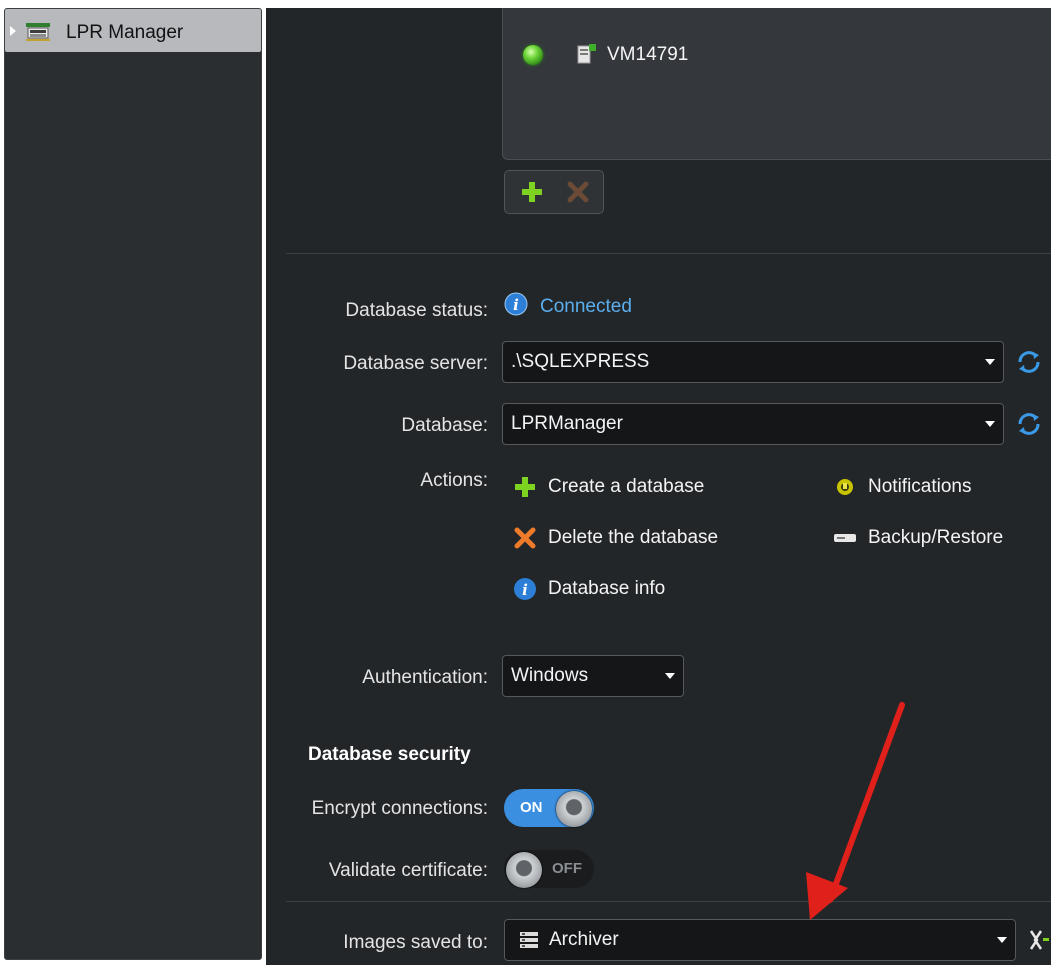 Image resolution: width=1051 pixels, height=965 pixels. I want to click on images-saved-to-dropdown: Archiver, so click(760, 940).